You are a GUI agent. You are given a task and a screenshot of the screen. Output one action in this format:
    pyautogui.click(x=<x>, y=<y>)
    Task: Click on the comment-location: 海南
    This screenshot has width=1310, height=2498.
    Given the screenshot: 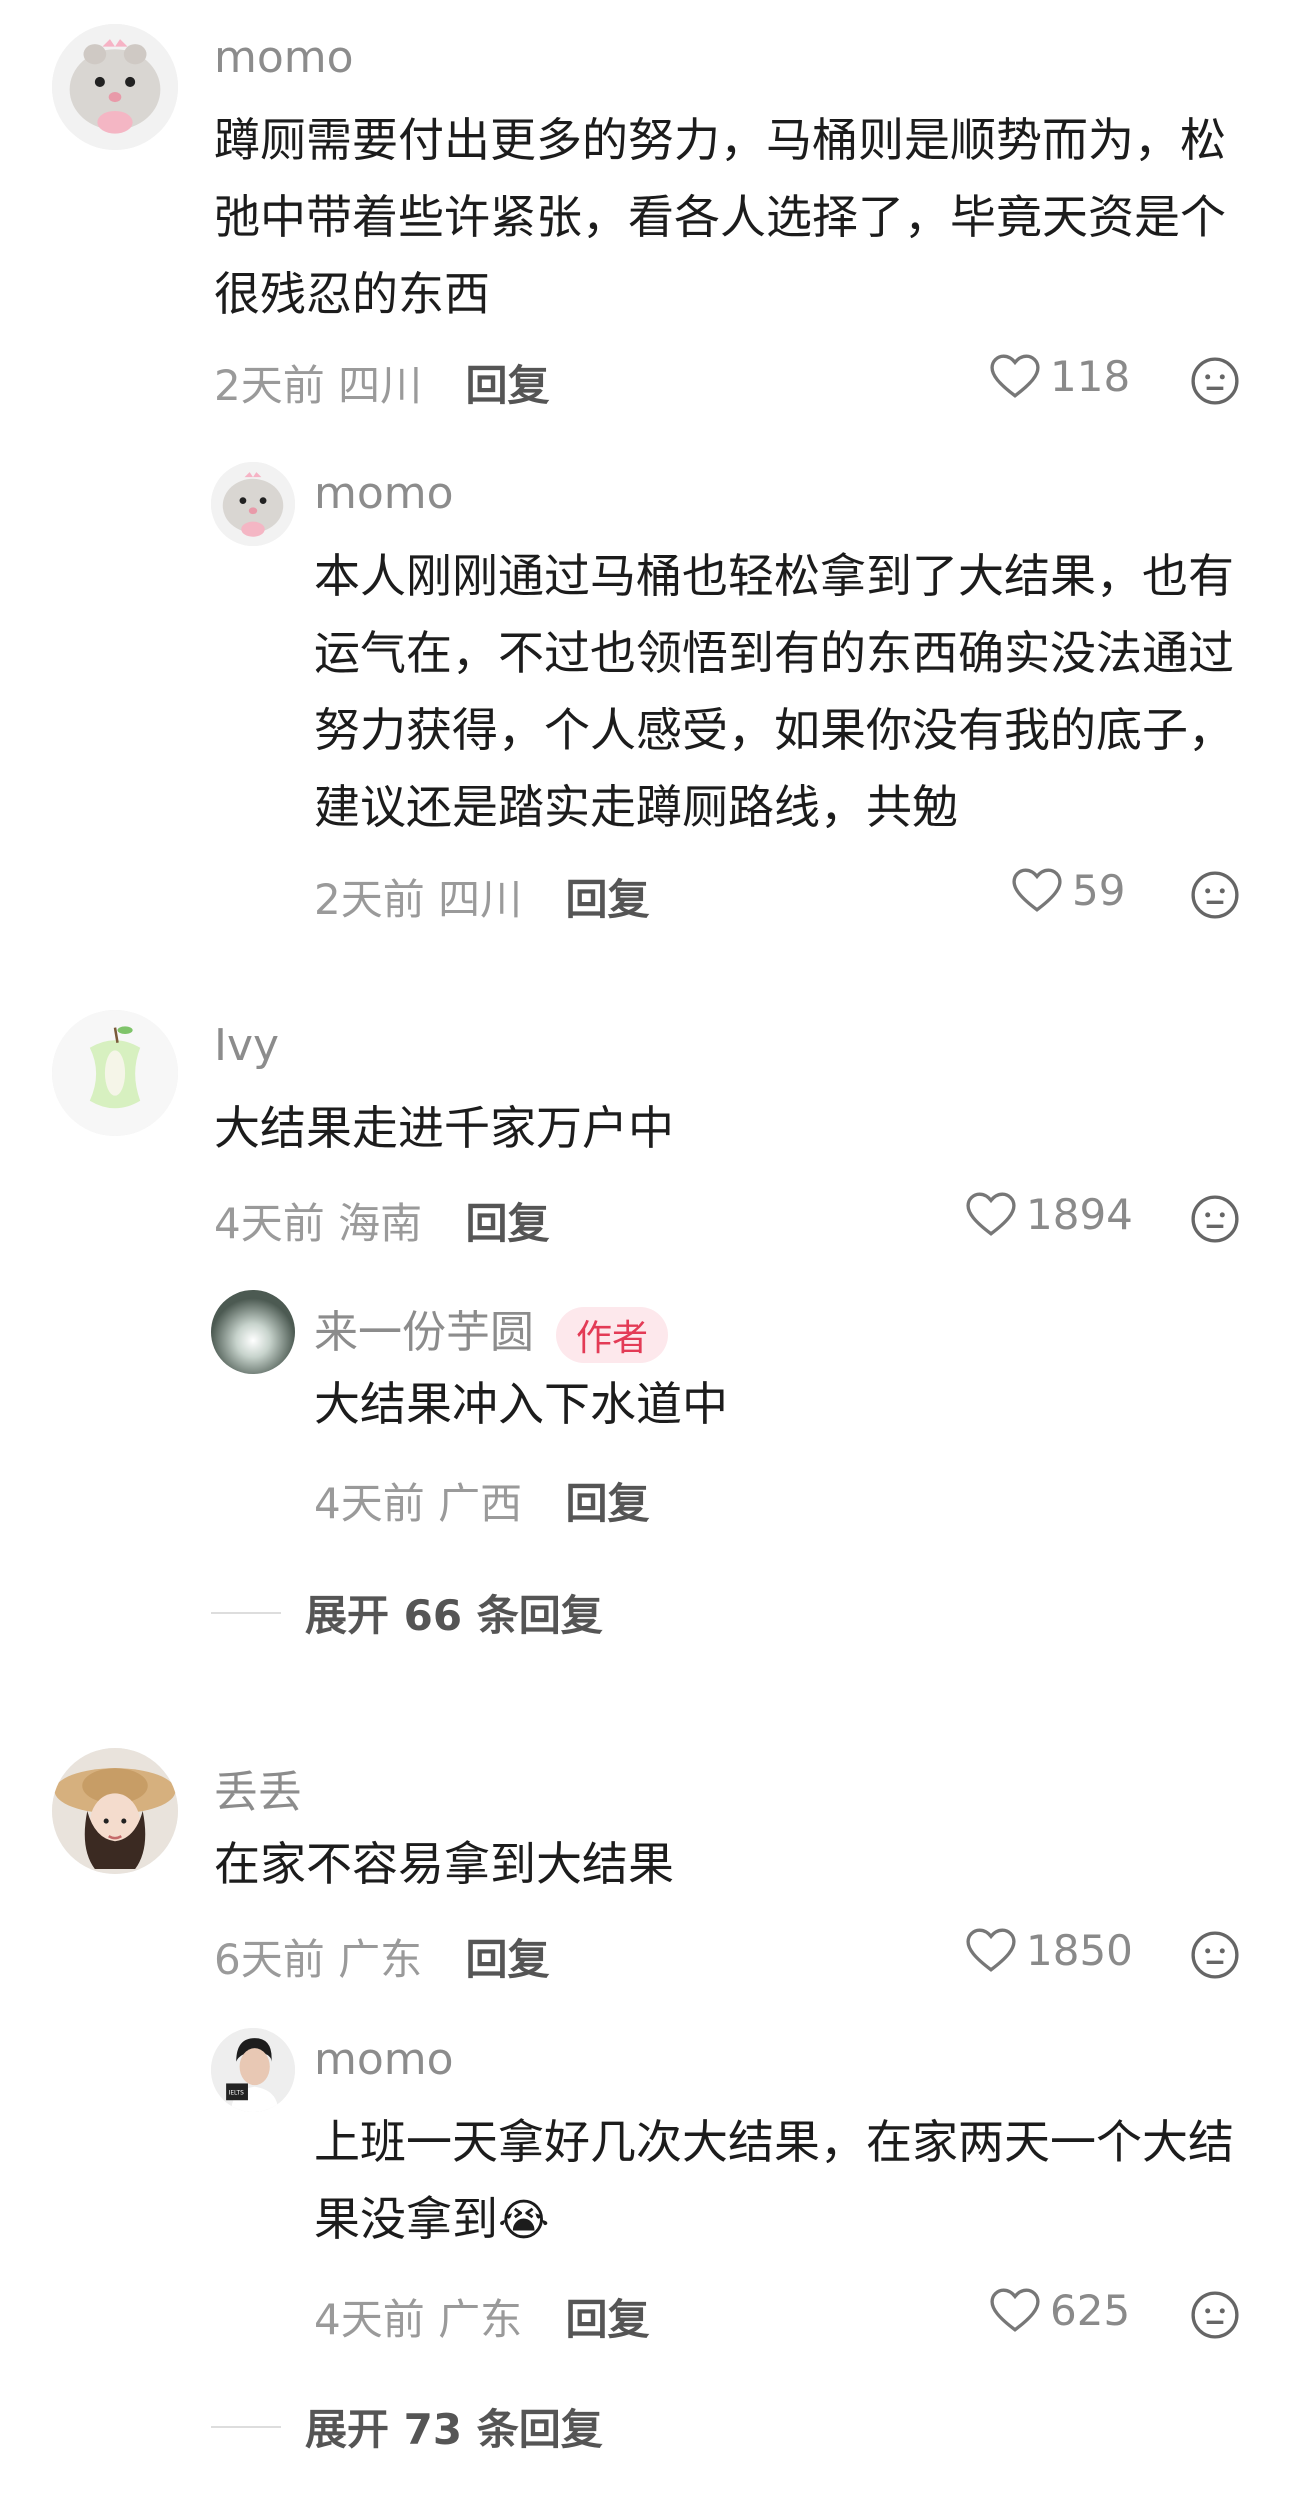 What is the action you would take?
    pyautogui.click(x=380, y=1223)
    